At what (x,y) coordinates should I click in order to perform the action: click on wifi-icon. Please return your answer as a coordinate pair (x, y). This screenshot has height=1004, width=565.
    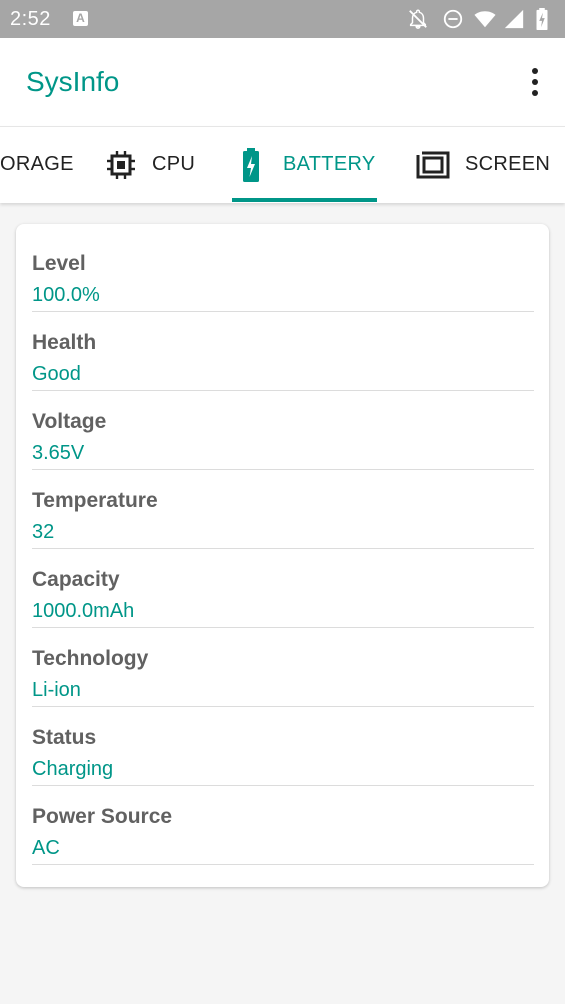
    Looking at the image, I should click on (485, 19).